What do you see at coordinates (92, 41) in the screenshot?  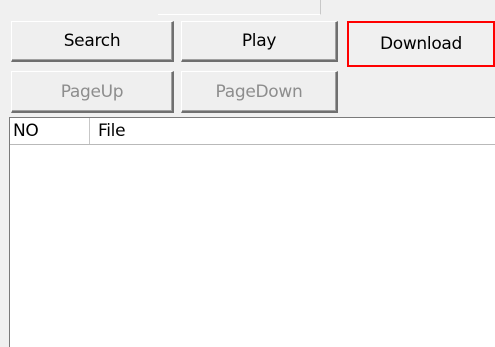 I see `search-button: Search` at bounding box center [92, 41].